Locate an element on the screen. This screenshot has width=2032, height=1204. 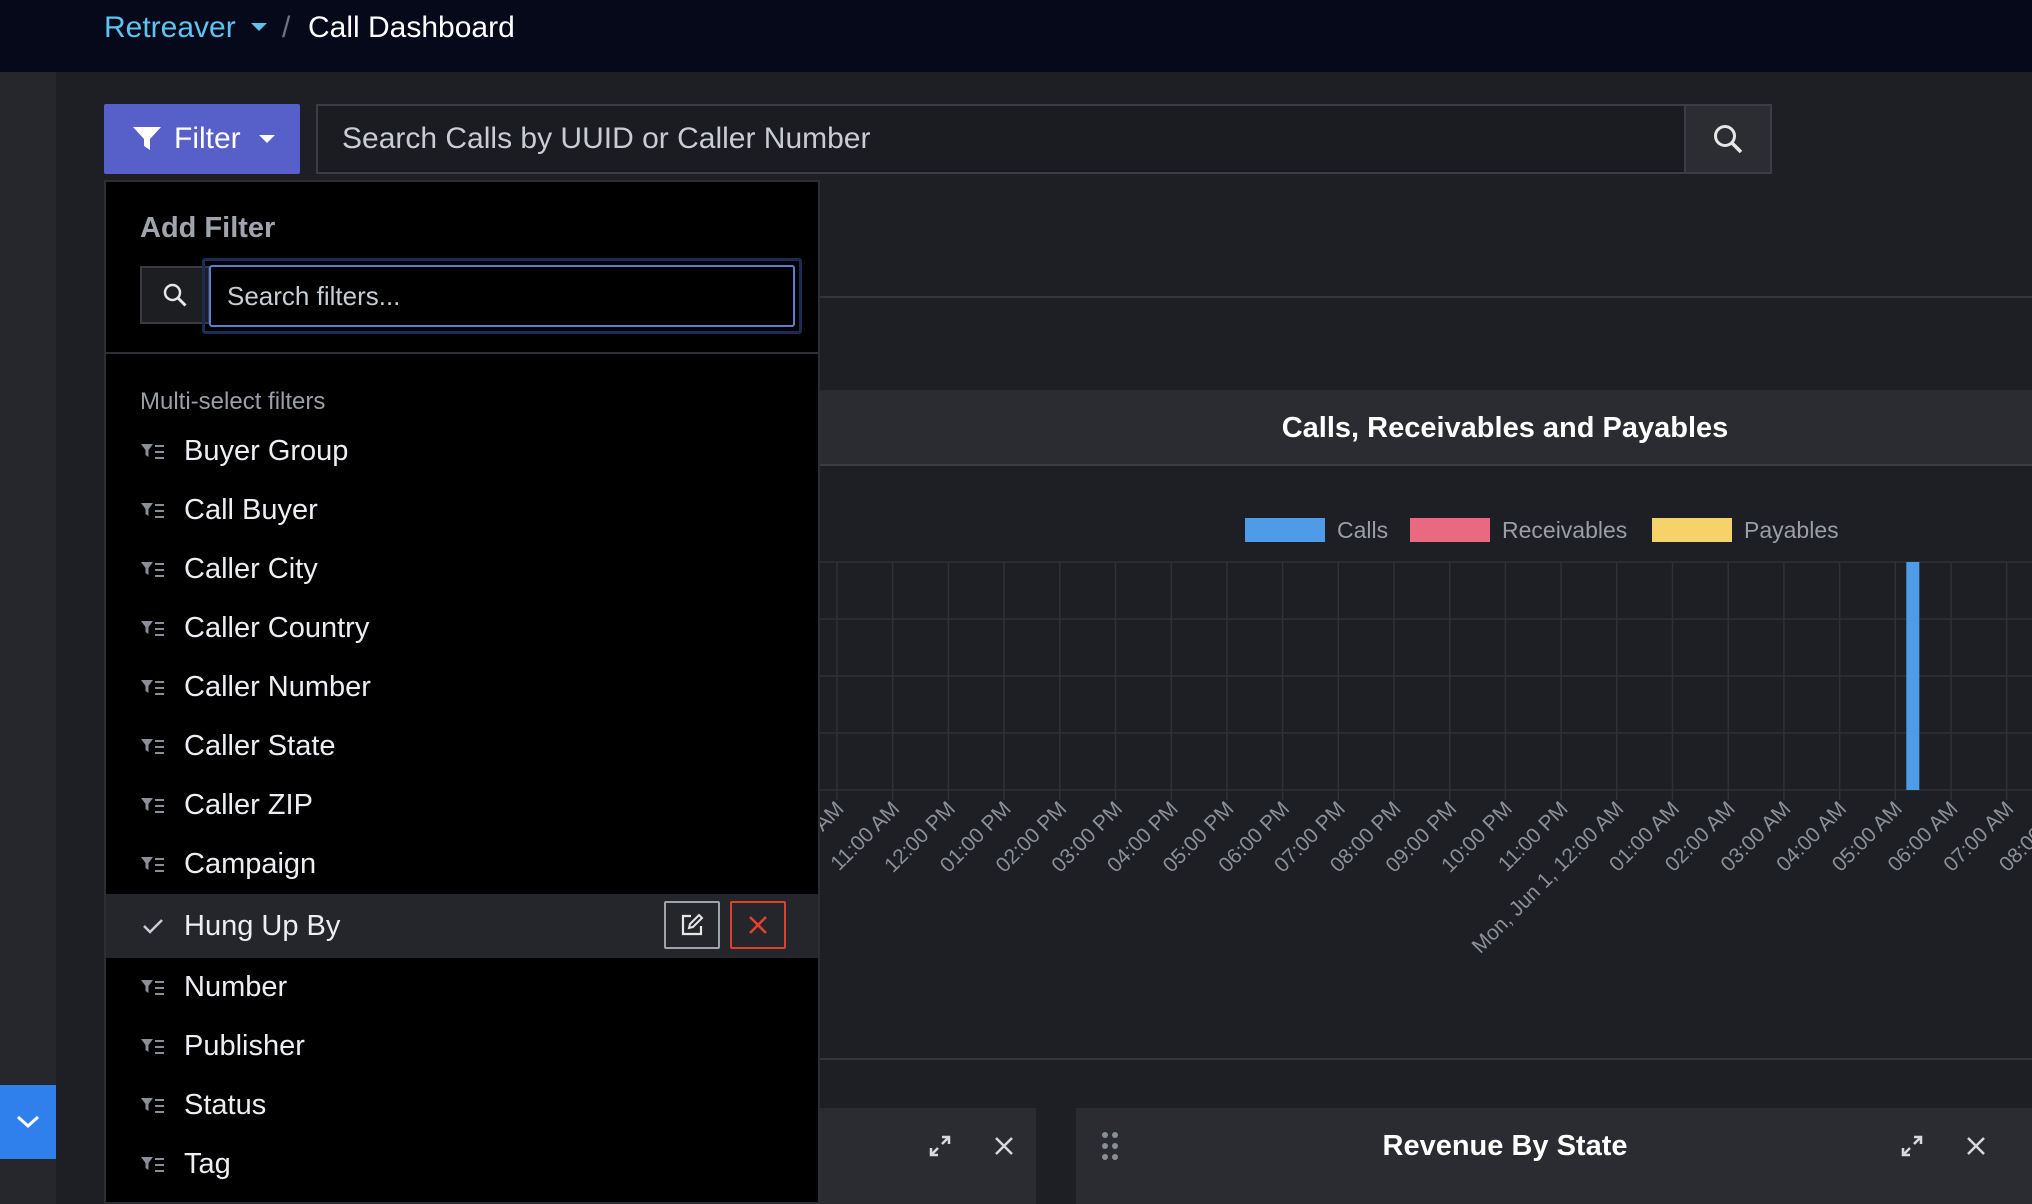
filter-icon is located at coordinates (147, 138).